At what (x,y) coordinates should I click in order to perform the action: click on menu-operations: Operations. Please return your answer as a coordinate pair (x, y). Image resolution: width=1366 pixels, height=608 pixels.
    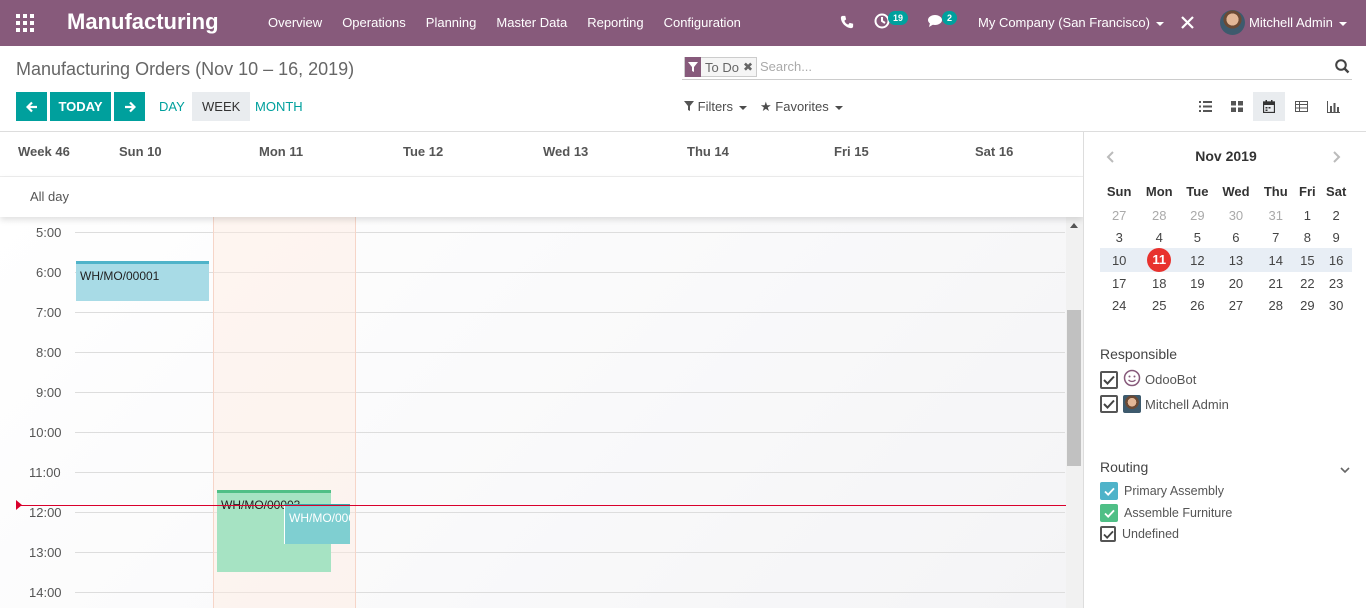
    Looking at the image, I should click on (374, 22).